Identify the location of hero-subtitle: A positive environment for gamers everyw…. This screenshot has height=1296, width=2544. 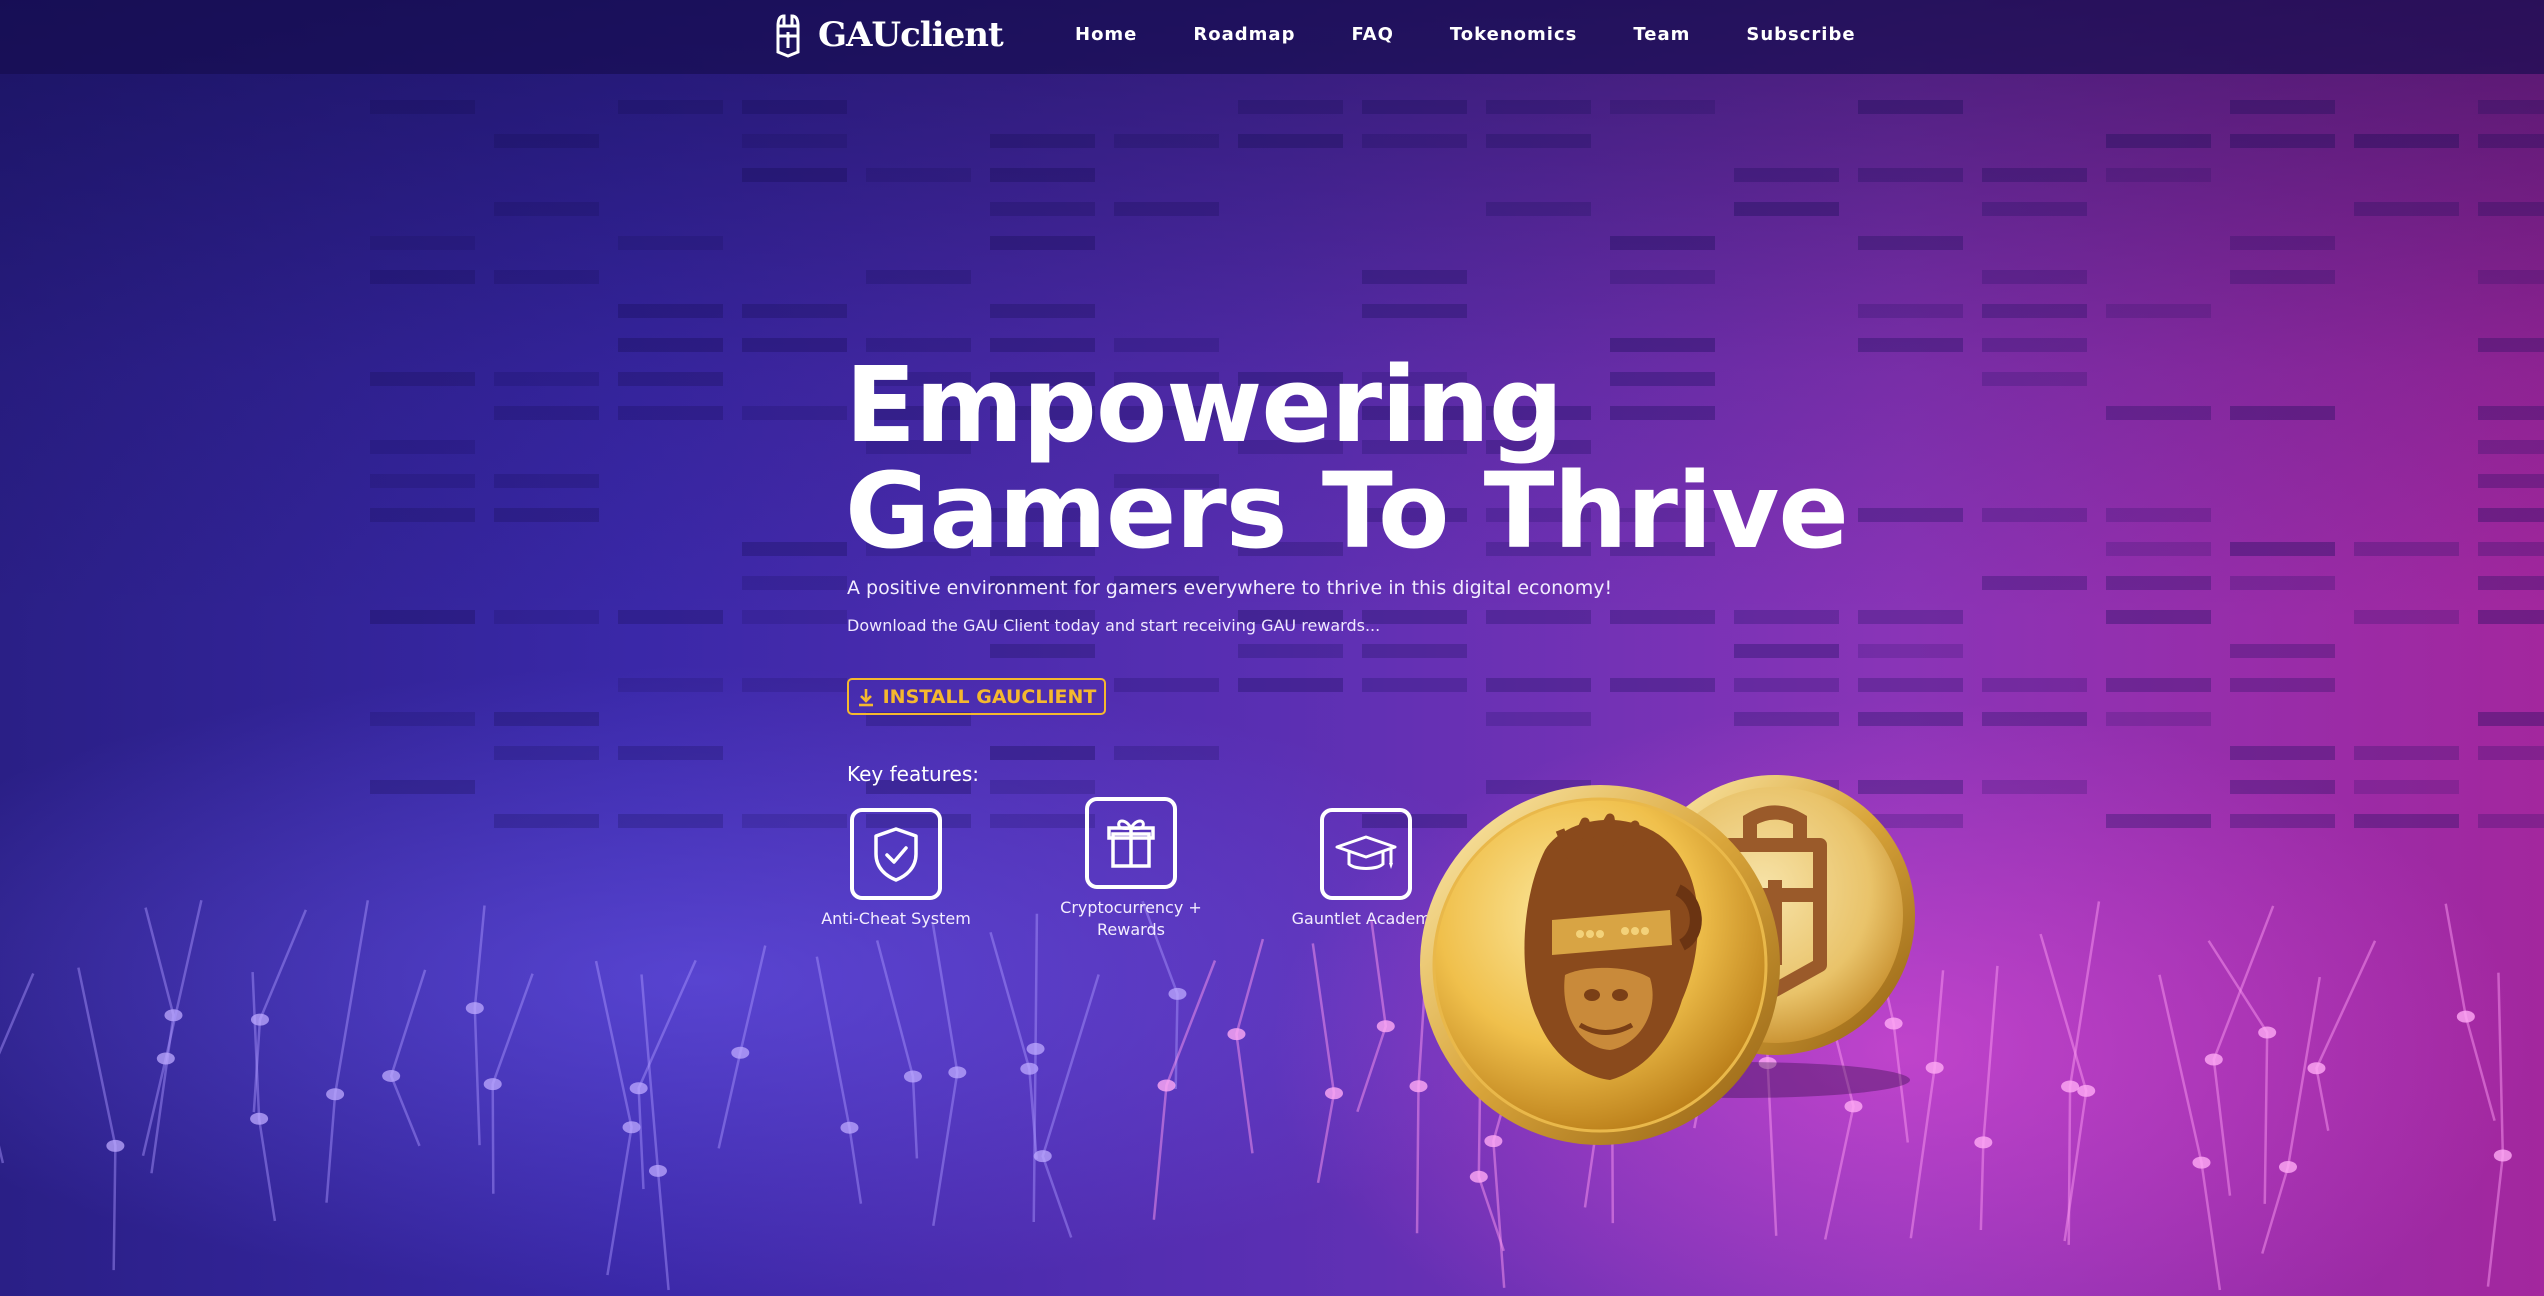
(1230, 588).